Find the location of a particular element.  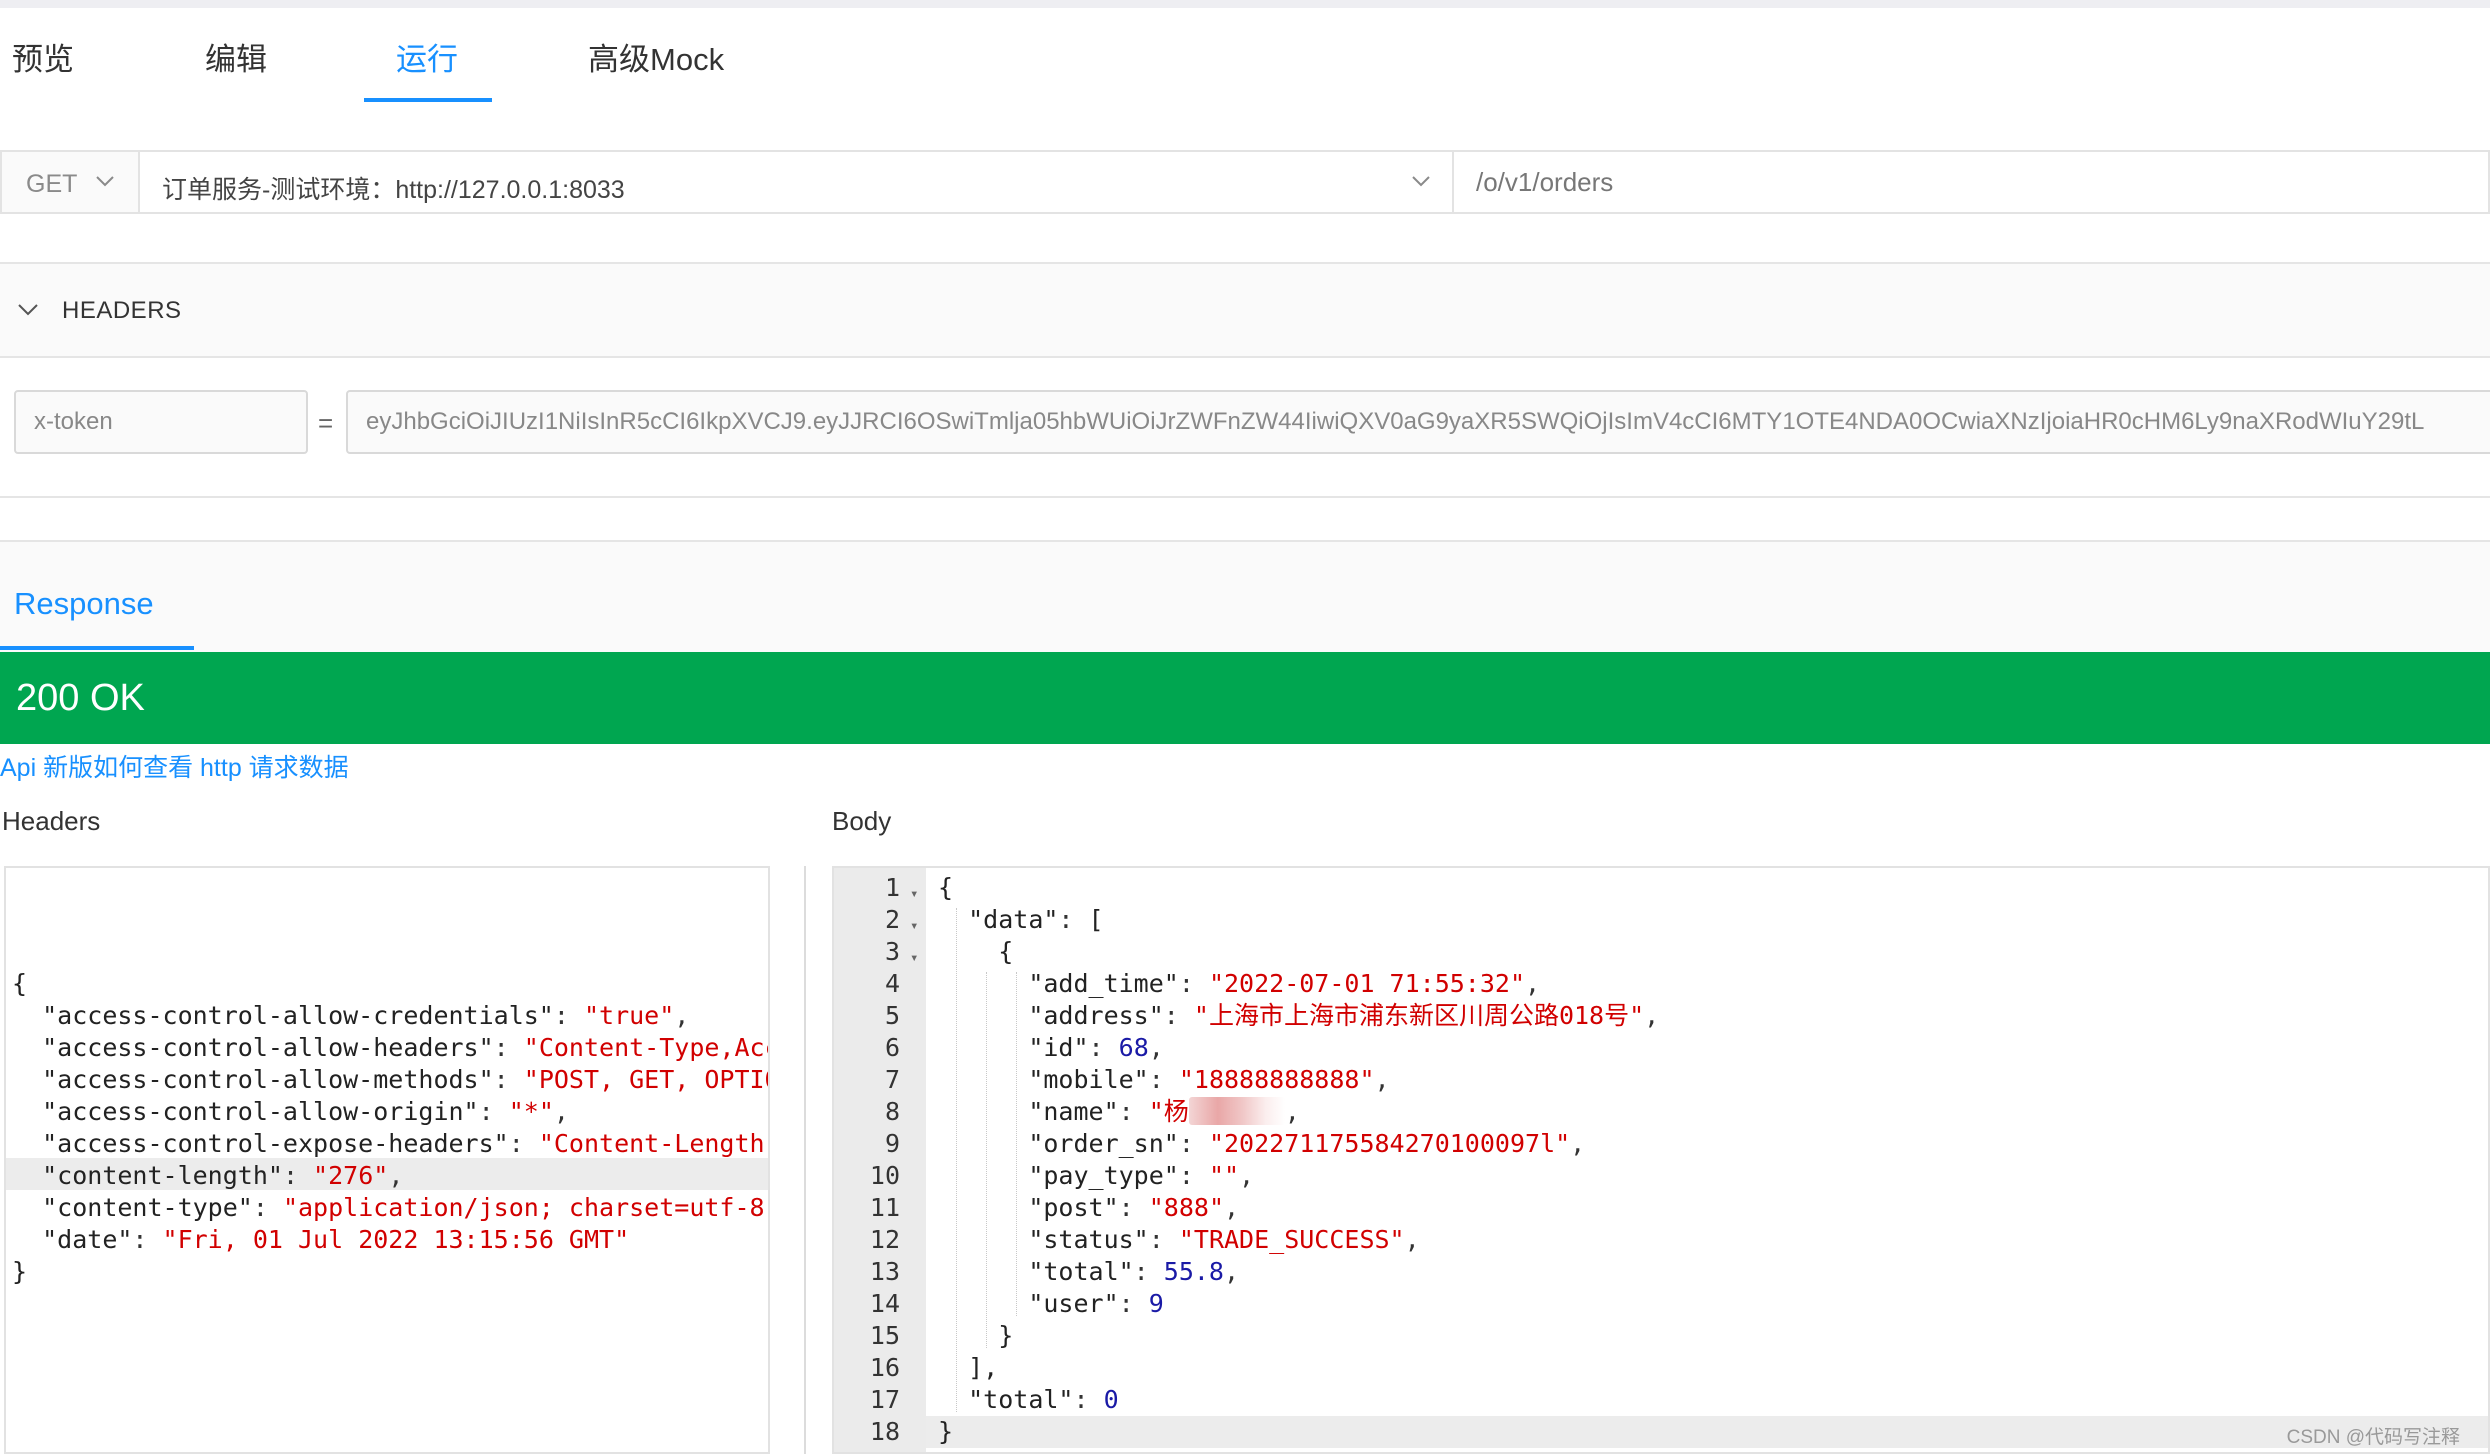

line-number: 11 is located at coordinates (884, 1207).